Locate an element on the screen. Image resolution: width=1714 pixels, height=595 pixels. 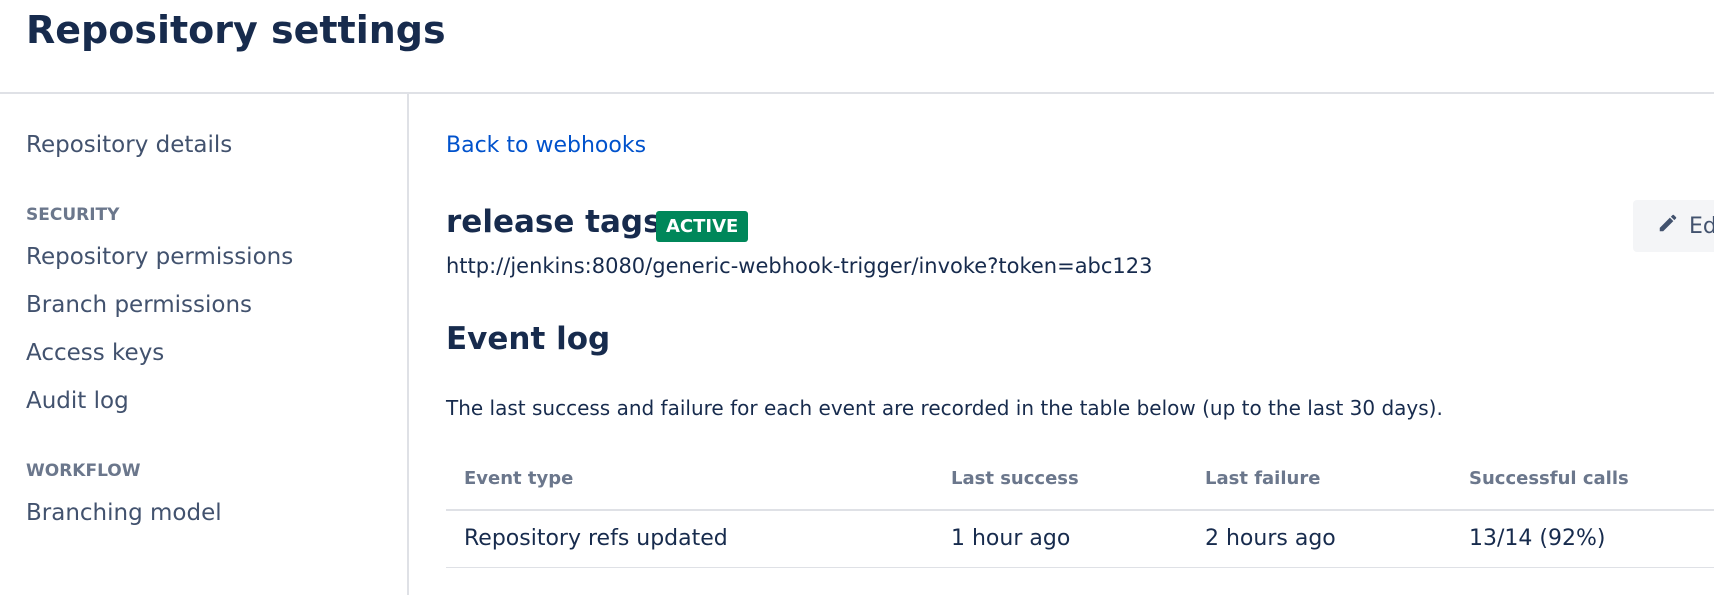
sidebar-item-repository-details: Repository details is located at coordinates (129, 145).